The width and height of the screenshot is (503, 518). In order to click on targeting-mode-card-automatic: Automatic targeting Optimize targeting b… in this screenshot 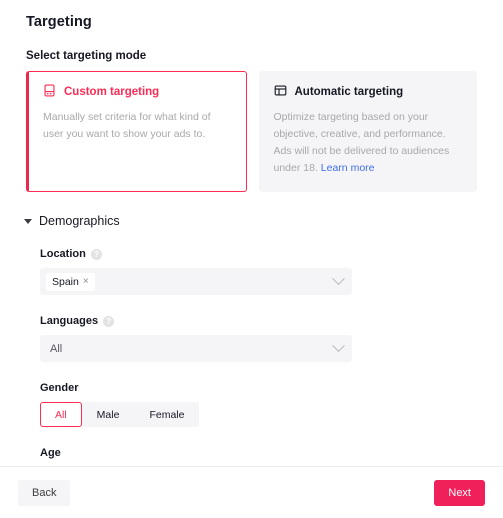, I will do `click(367, 131)`.